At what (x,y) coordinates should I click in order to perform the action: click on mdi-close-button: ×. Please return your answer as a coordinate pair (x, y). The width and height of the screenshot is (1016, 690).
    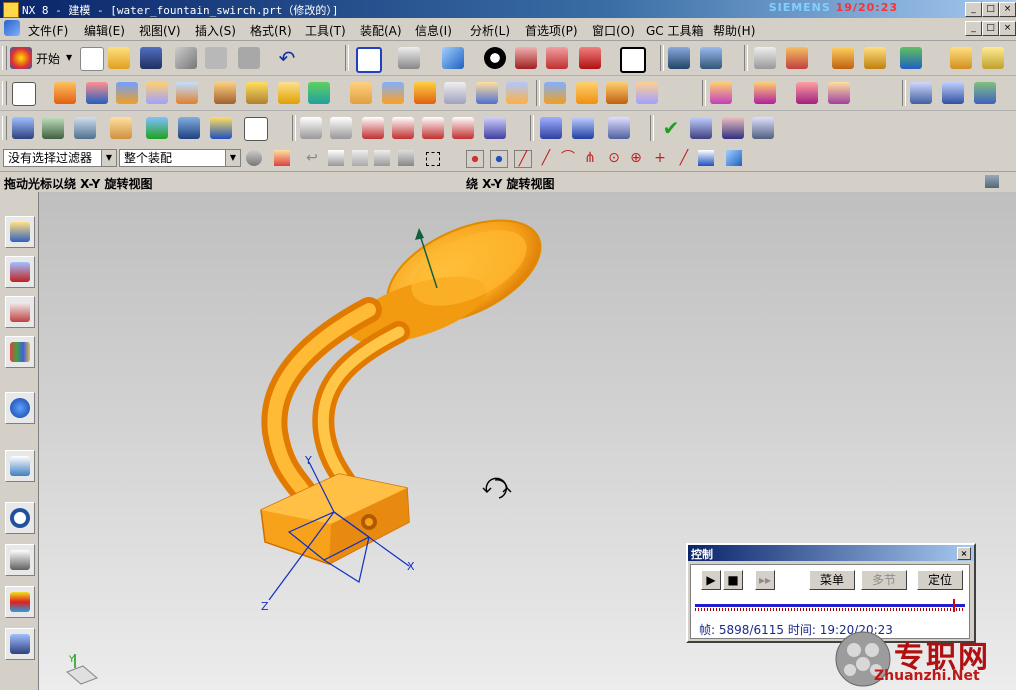
    Looking at the image, I should click on (1007, 28).